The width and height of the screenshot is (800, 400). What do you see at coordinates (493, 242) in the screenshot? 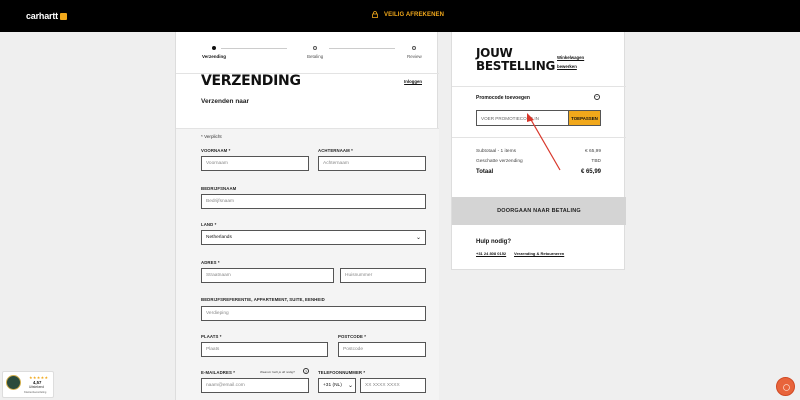
I see `help-title: Hulp nodig?` at bounding box center [493, 242].